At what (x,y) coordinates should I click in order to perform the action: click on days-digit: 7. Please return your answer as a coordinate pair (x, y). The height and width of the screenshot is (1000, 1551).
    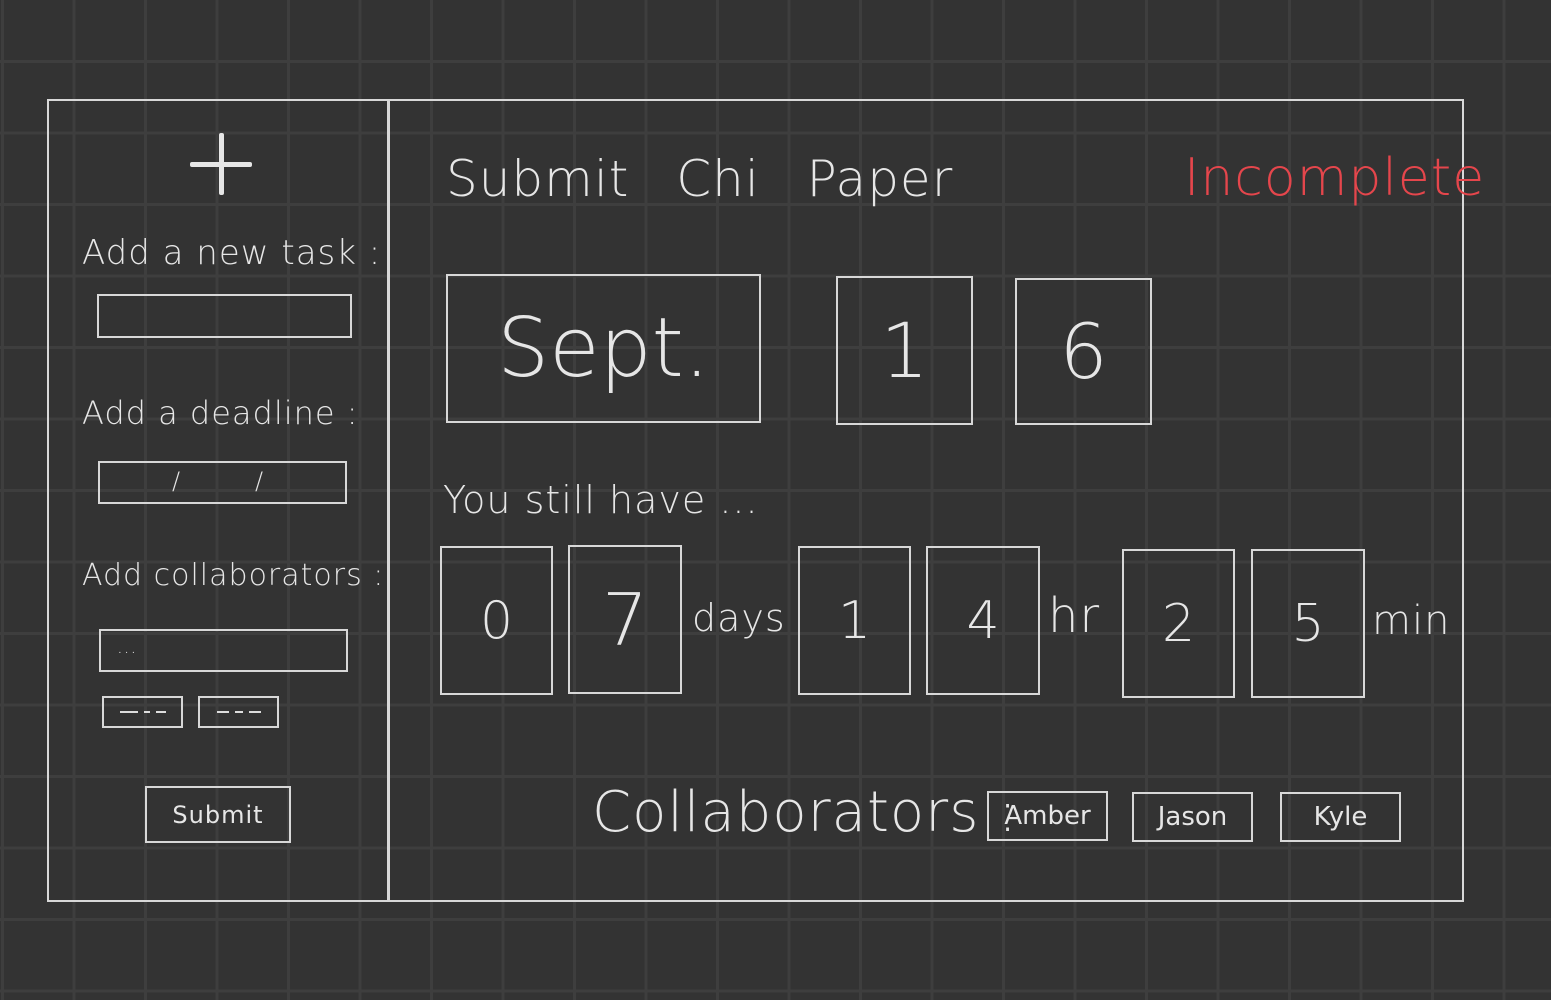
    Looking at the image, I should click on (625, 619).